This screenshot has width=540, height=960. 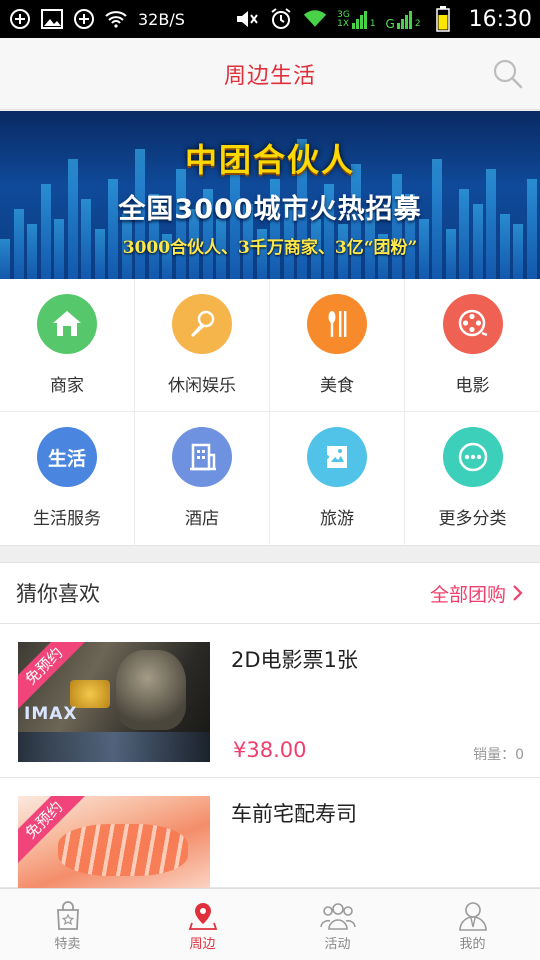 What do you see at coordinates (518, 593) in the screenshot?
I see `chevron-right-icon` at bounding box center [518, 593].